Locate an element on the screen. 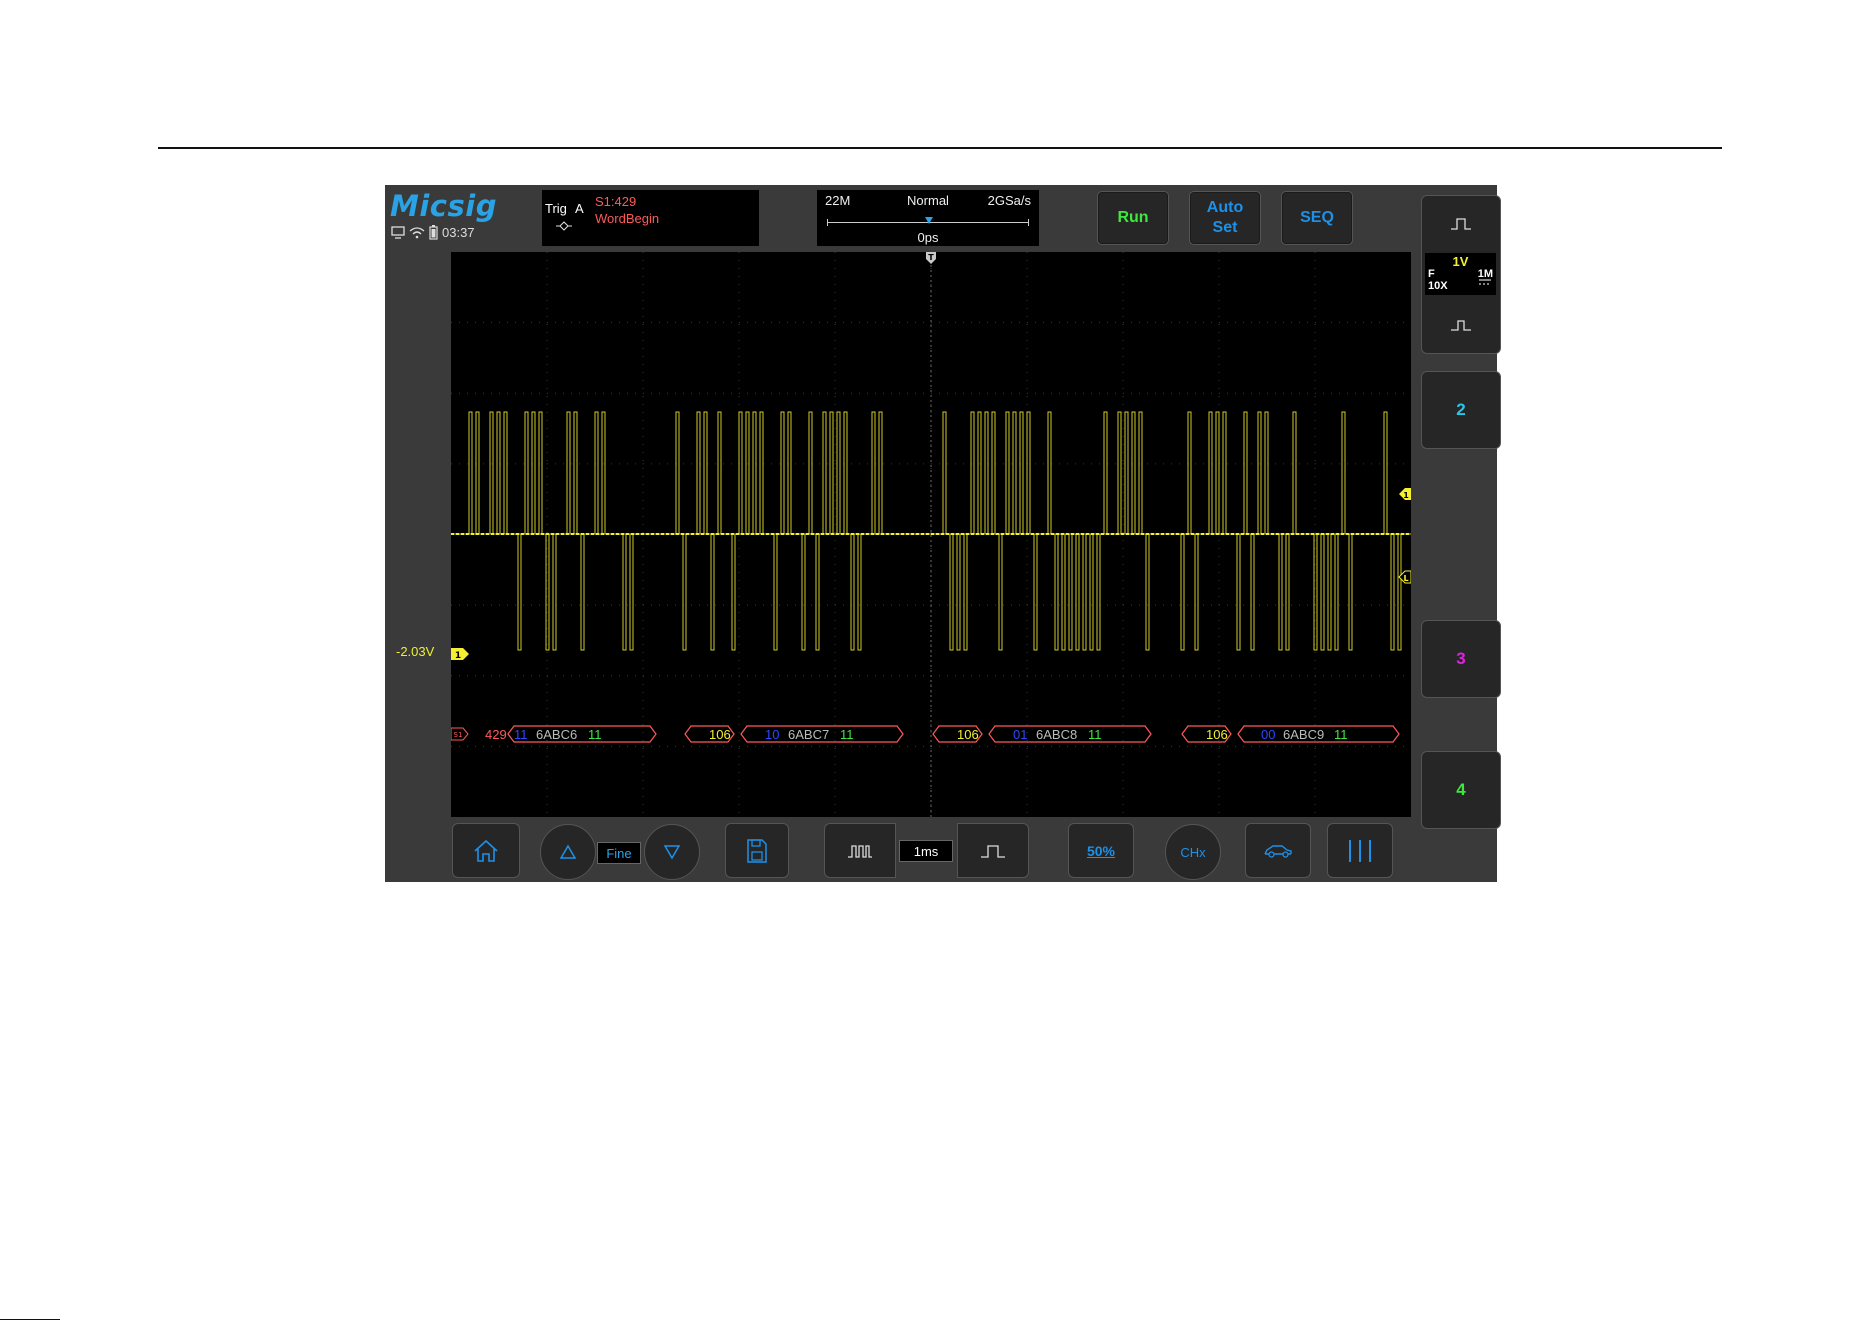 The image size is (1872, 1324). timebase-compress-button is located at coordinates (993, 850).